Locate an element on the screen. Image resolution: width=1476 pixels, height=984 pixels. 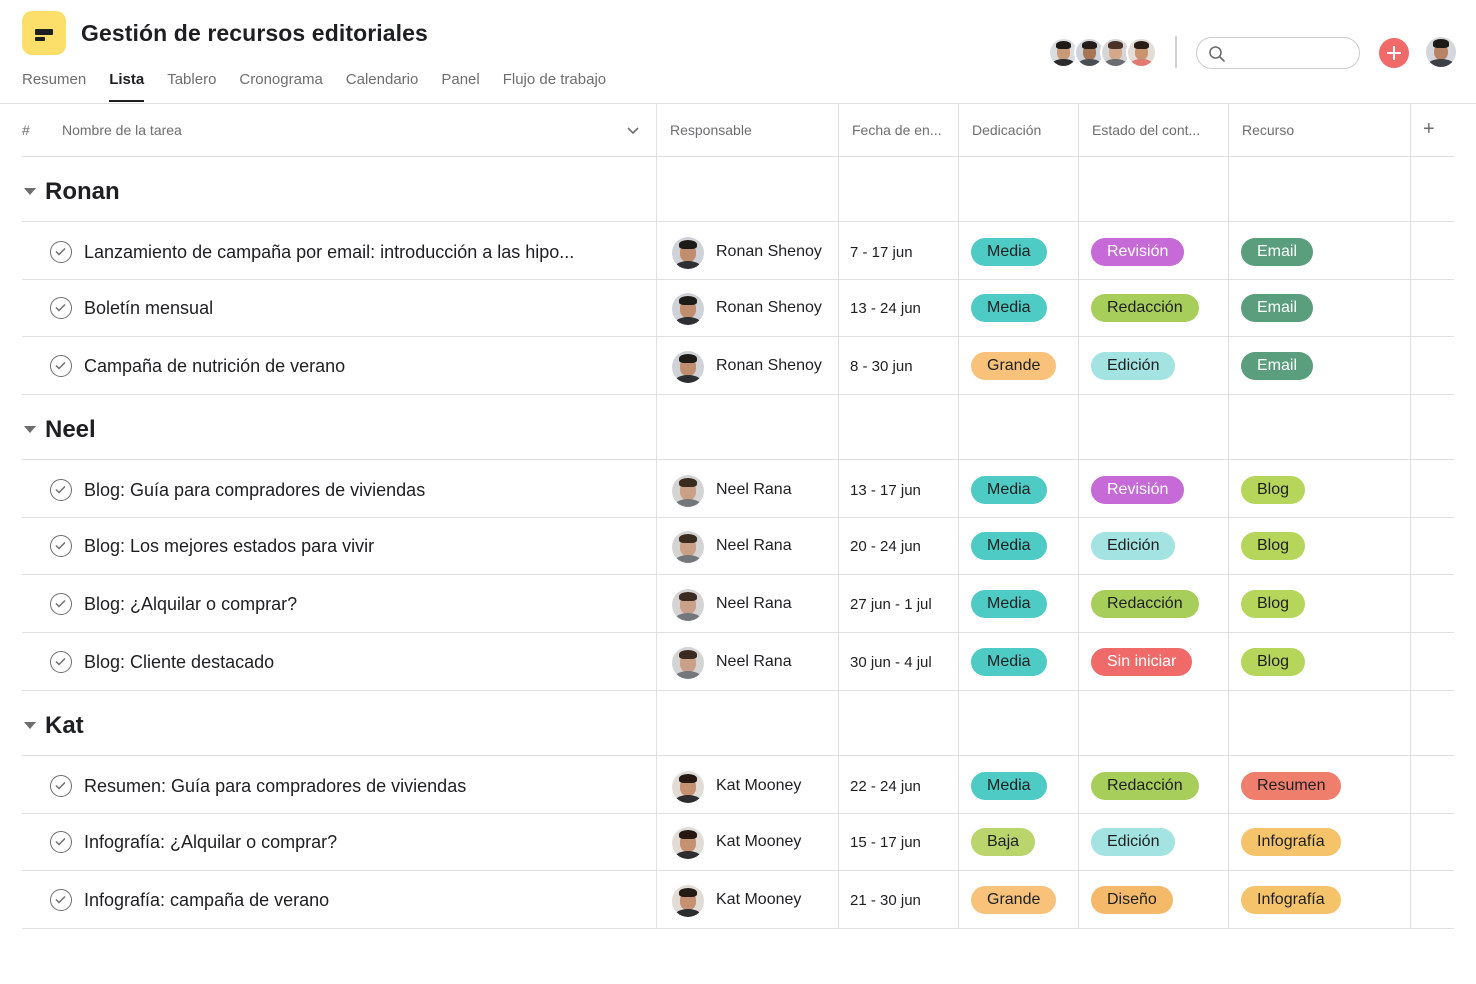
due-date: 22 - 24 jun is located at coordinates (885, 786).